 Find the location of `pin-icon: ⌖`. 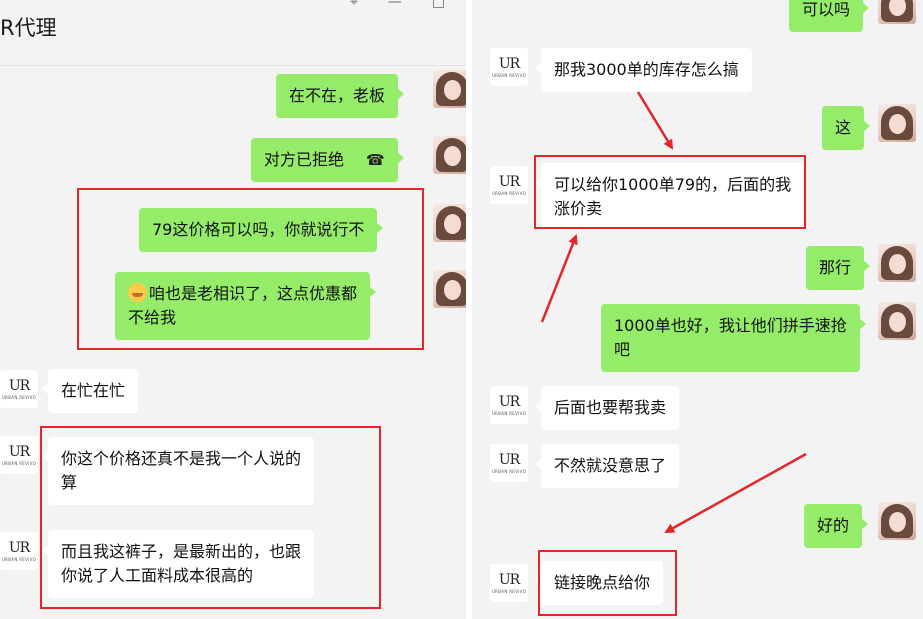

pin-icon: ⌖ is located at coordinates (354, 5).